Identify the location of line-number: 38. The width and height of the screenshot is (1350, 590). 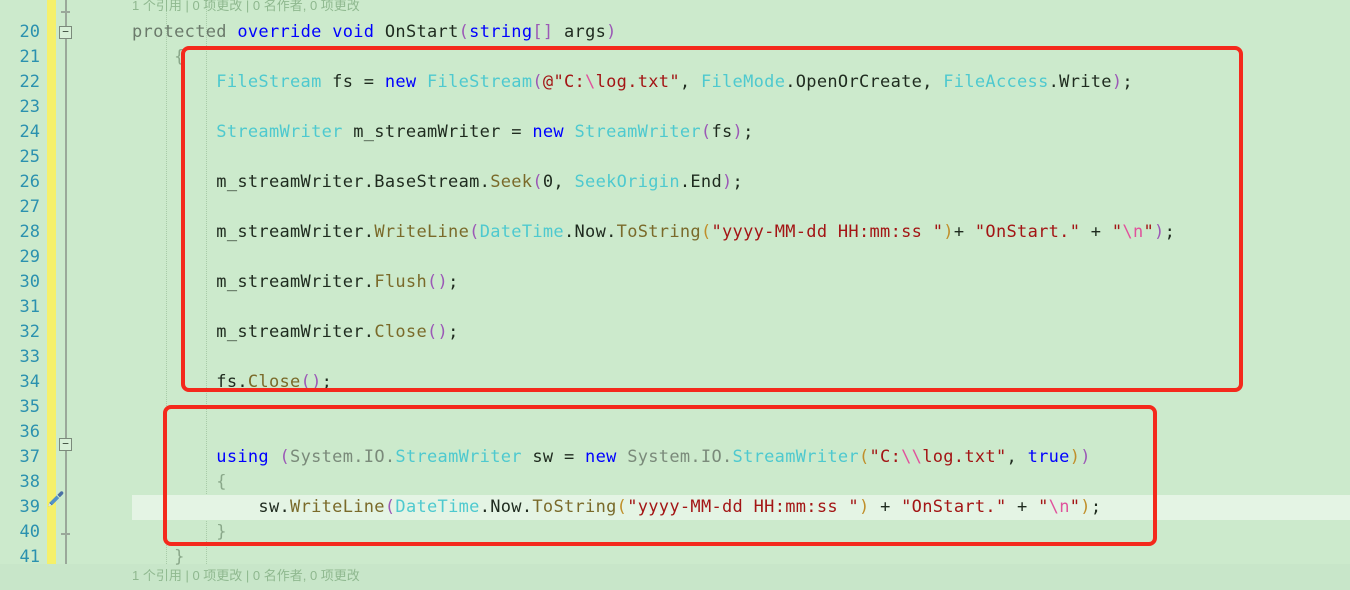
(29, 482).